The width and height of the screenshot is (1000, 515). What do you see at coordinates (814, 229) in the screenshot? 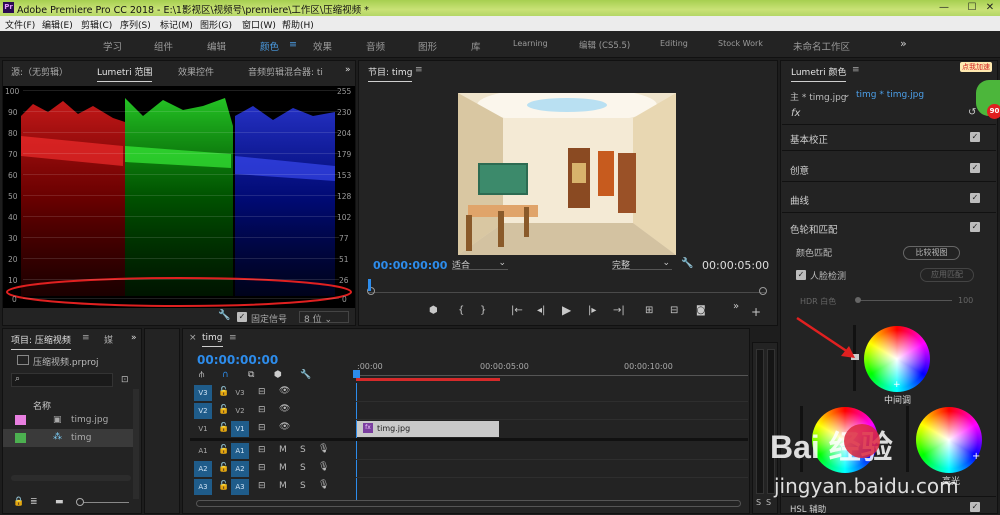
I see `section-color-wheels: 色轮和匹配` at bounding box center [814, 229].